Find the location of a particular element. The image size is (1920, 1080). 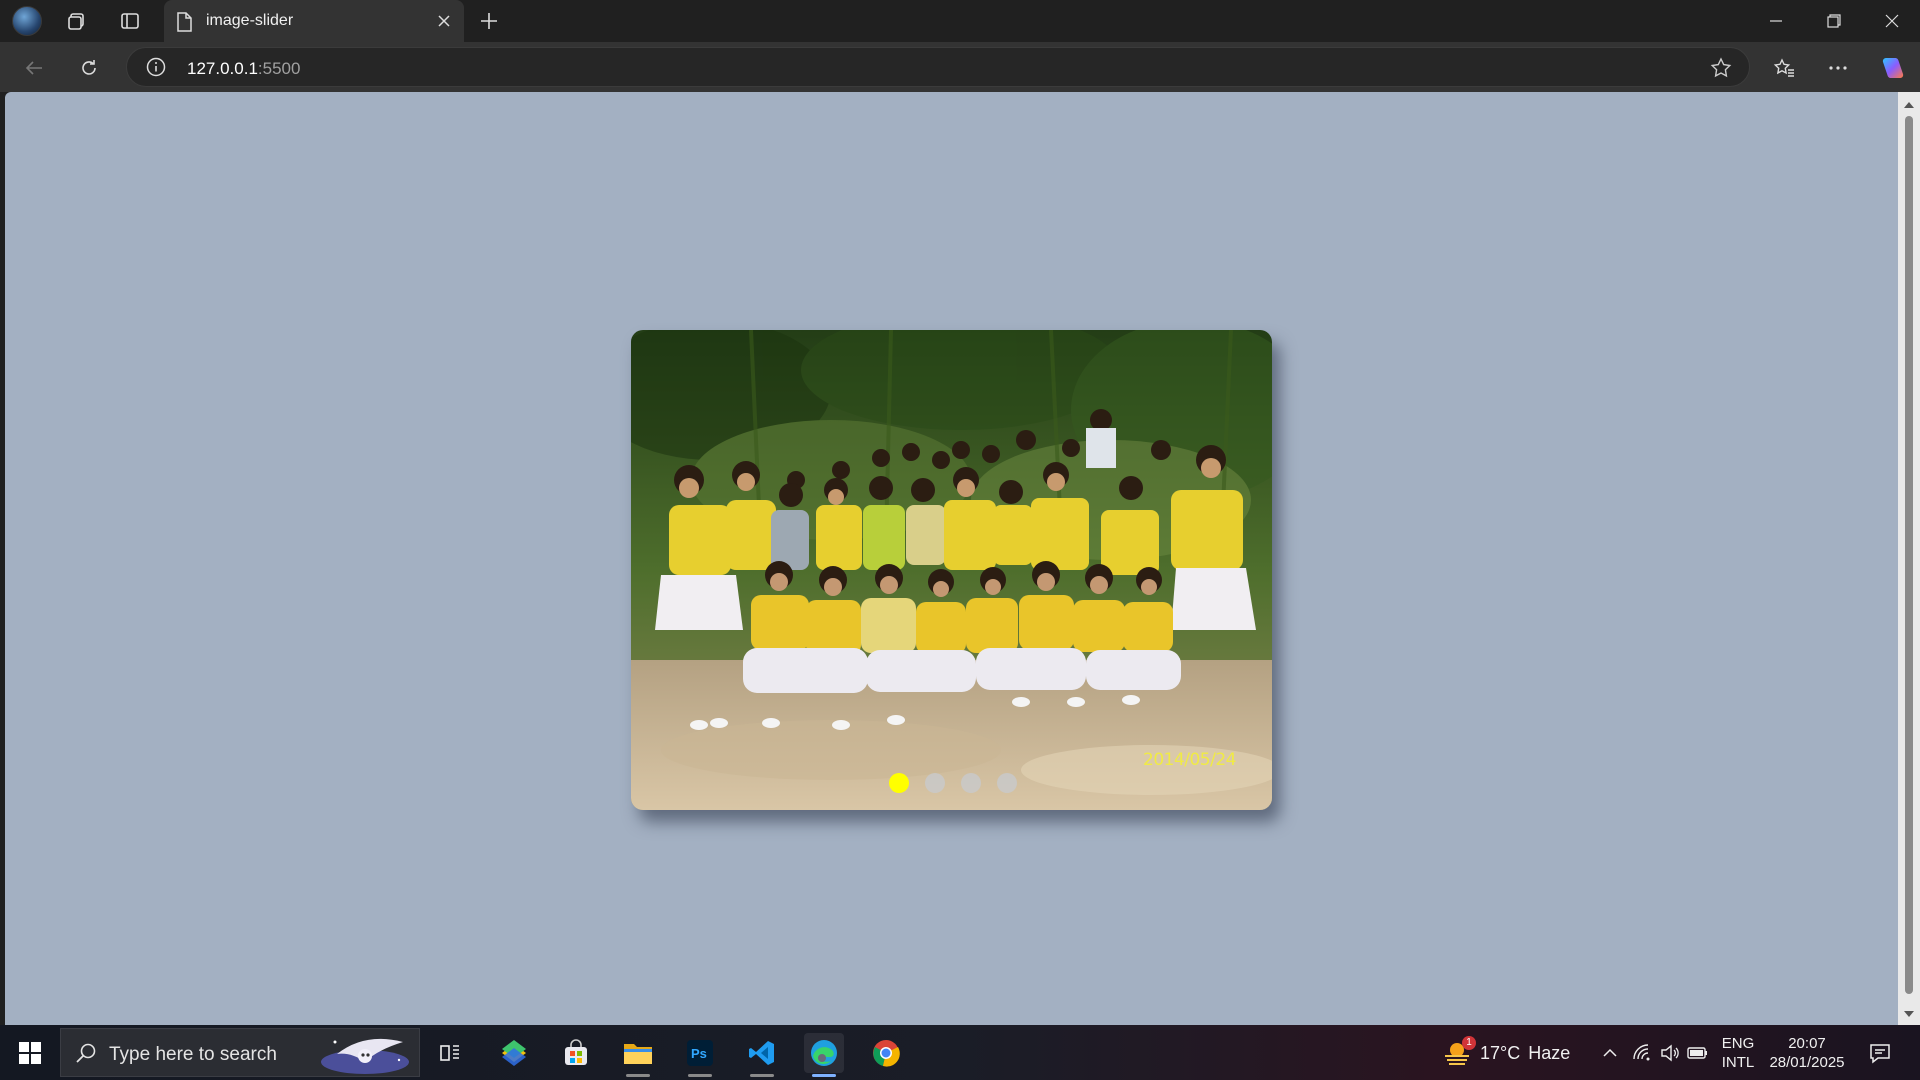

page-scrollbar is located at coordinates (1909, 558).